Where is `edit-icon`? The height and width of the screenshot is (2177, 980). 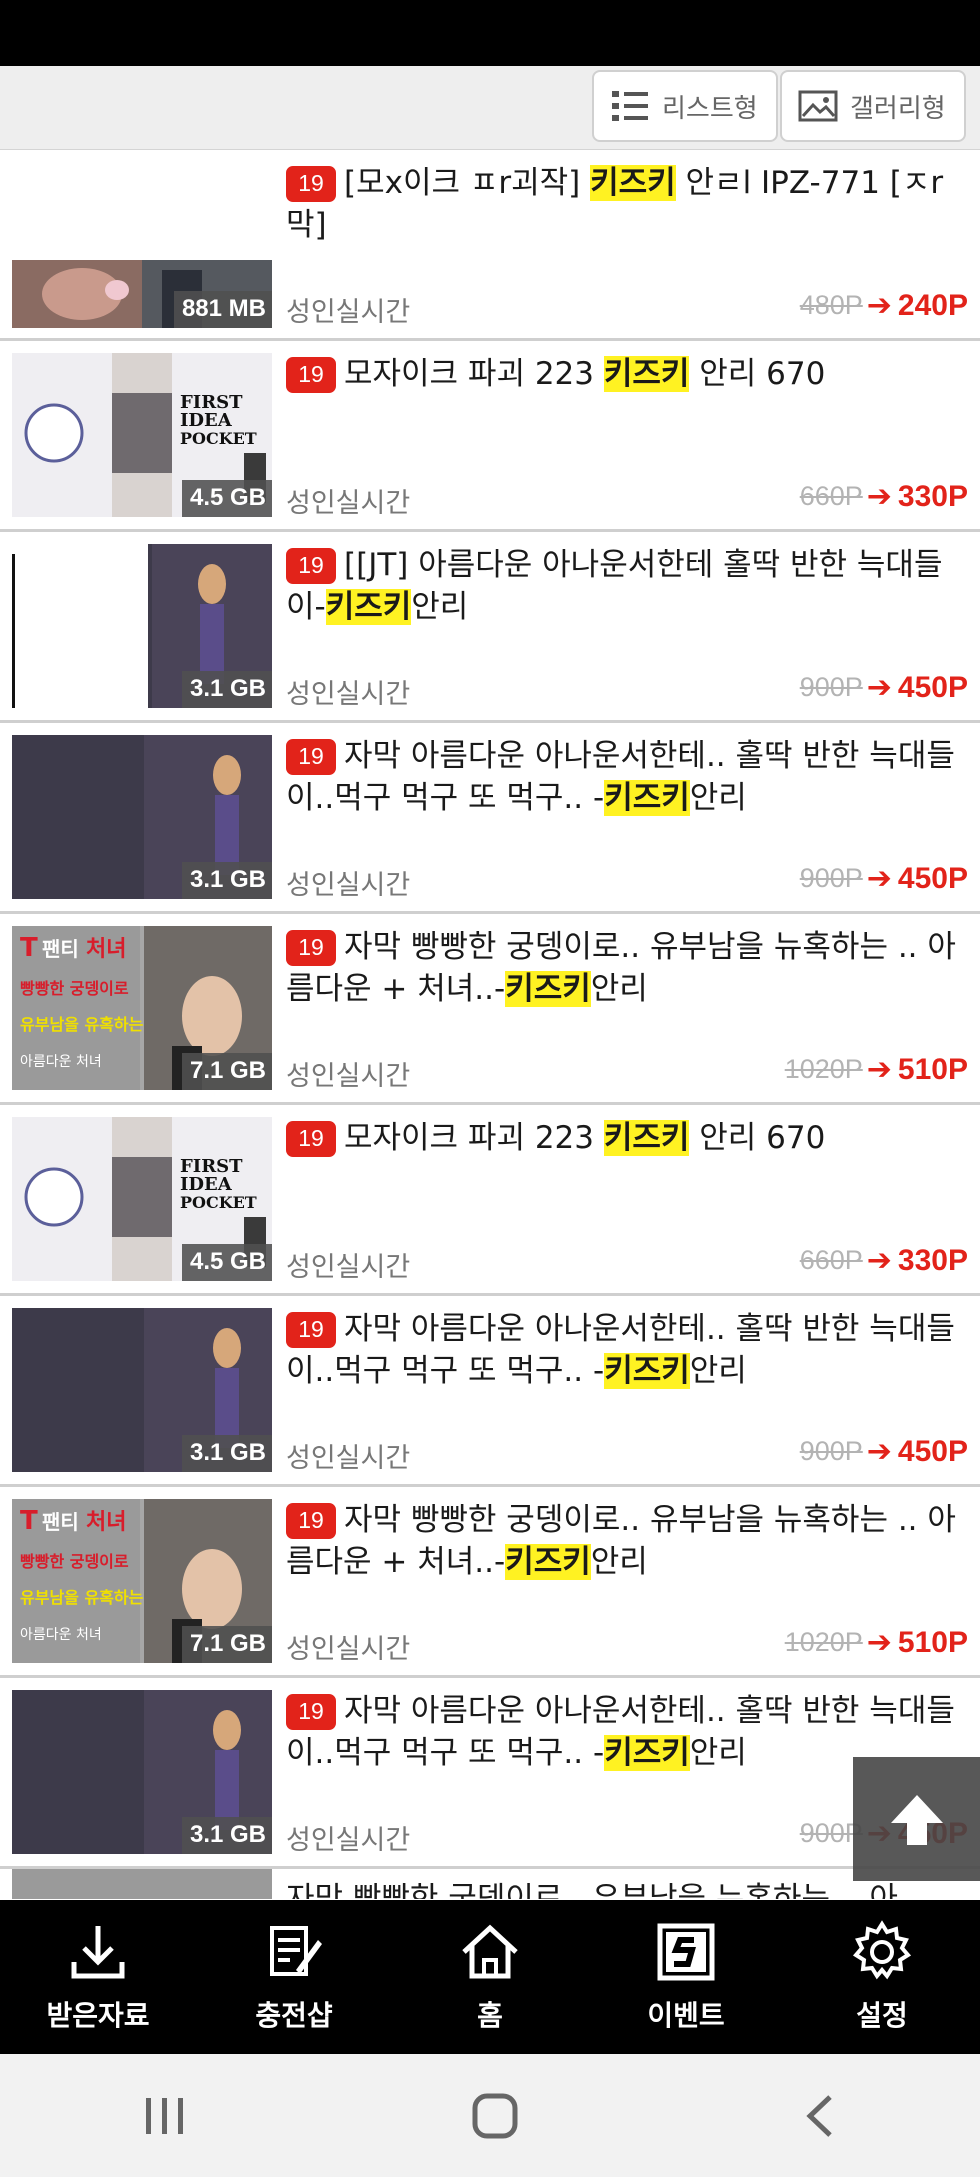 edit-icon is located at coordinates (296, 1951).